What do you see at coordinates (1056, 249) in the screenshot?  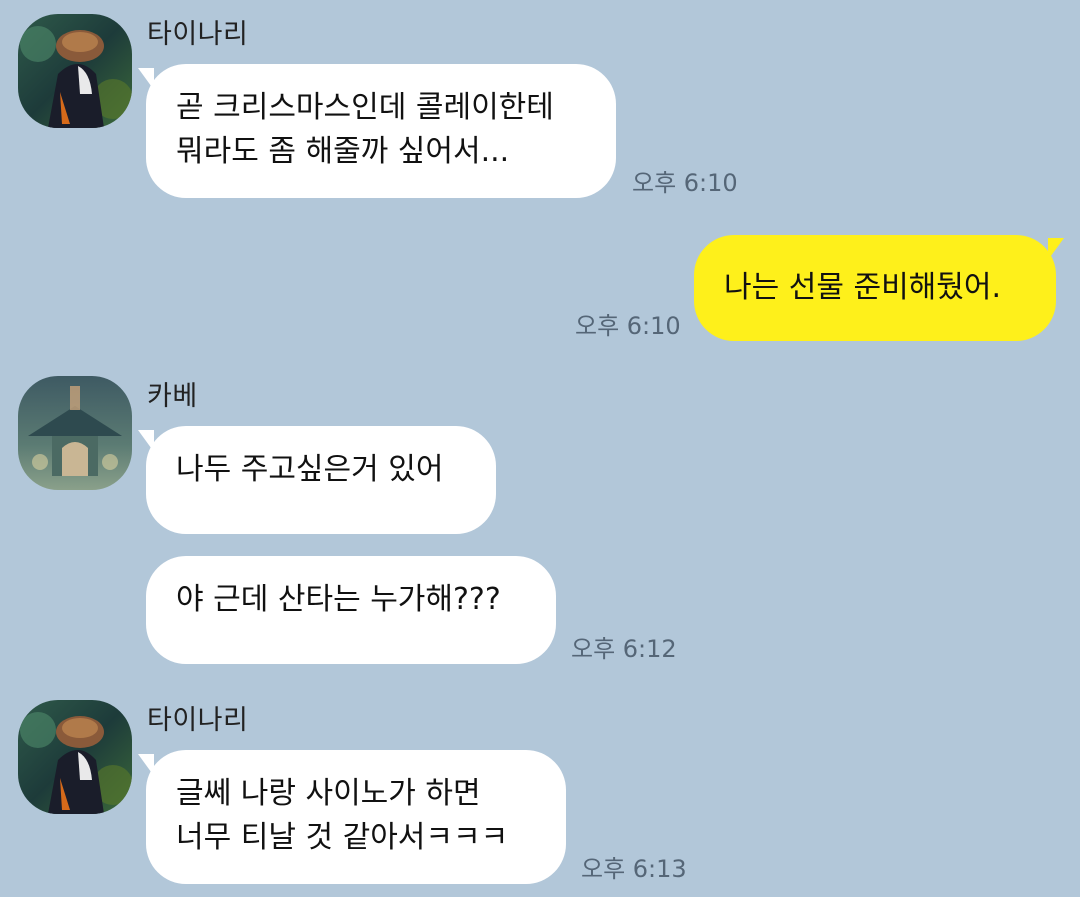 I see `bubble-tail` at bounding box center [1056, 249].